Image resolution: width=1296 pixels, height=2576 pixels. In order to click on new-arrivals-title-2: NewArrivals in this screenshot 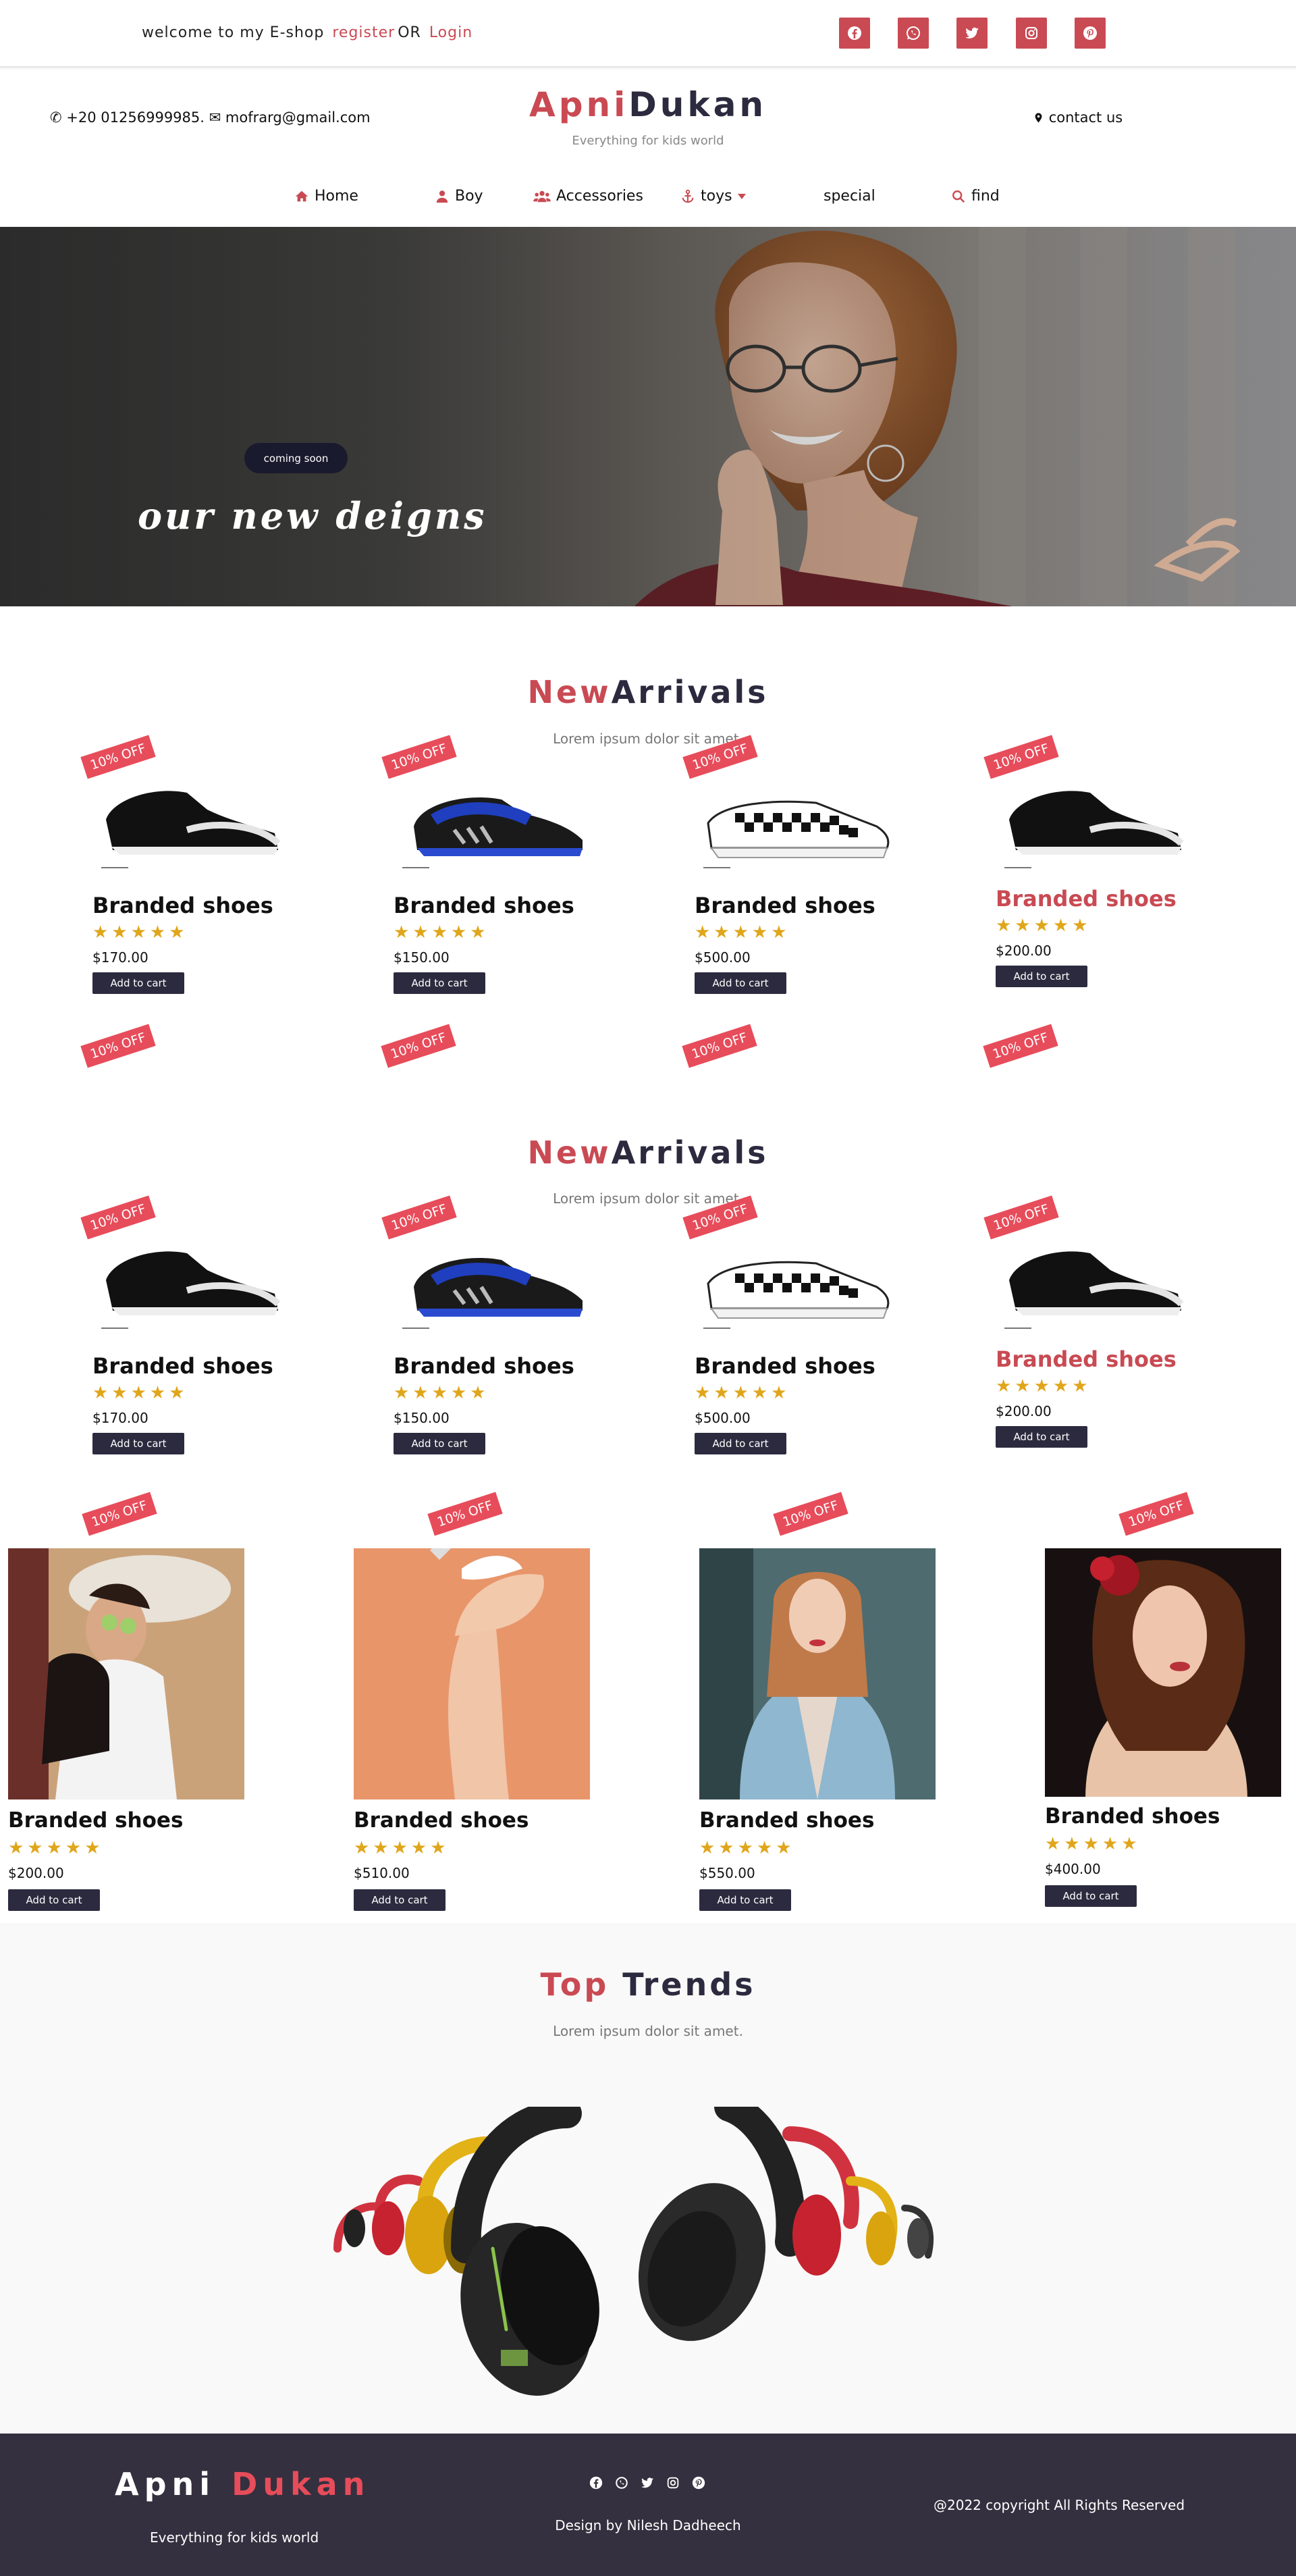, I will do `click(648, 1153)`.